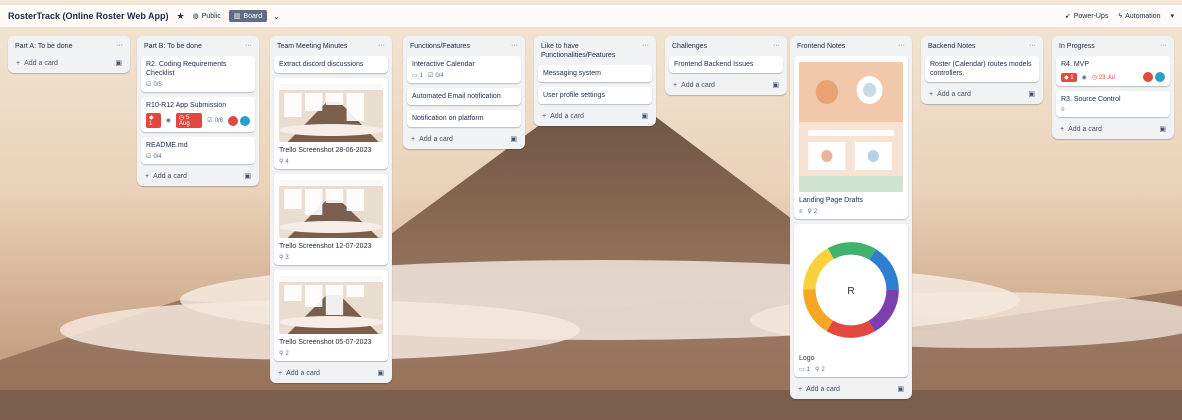 This screenshot has width=1182, height=420. What do you see at coordinates (851, 291) in the screenshot?
I see `logo-letter: R` at bounding box center [851, 291].